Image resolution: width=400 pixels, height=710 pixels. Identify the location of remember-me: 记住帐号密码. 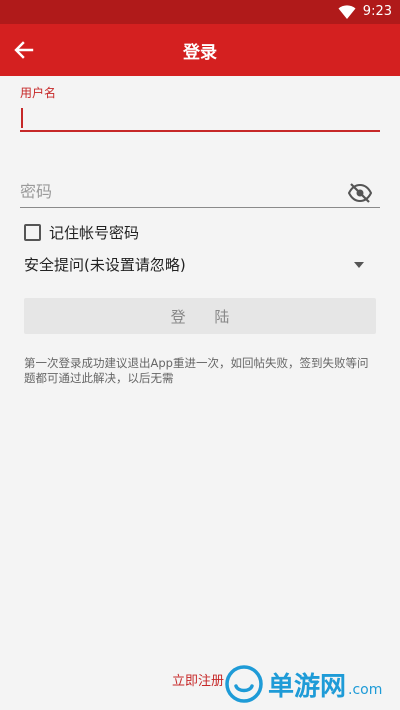
(81, 232).